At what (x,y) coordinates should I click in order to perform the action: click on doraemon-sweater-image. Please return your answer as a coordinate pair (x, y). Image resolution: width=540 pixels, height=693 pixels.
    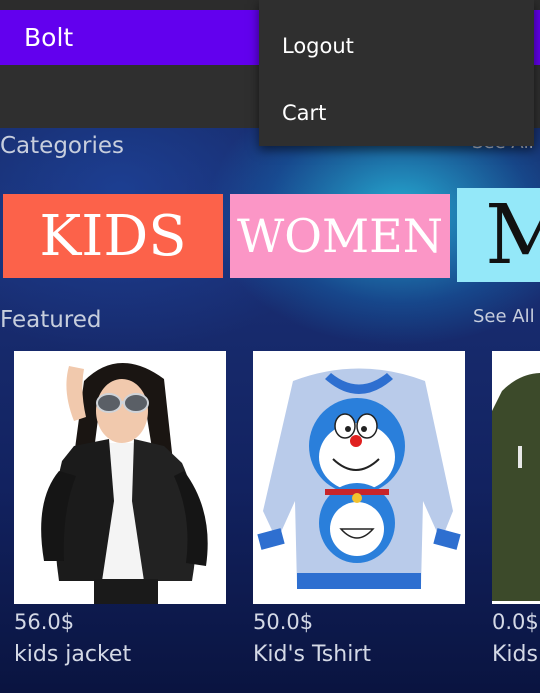
    Looking at the image, I should click on (359, 477).